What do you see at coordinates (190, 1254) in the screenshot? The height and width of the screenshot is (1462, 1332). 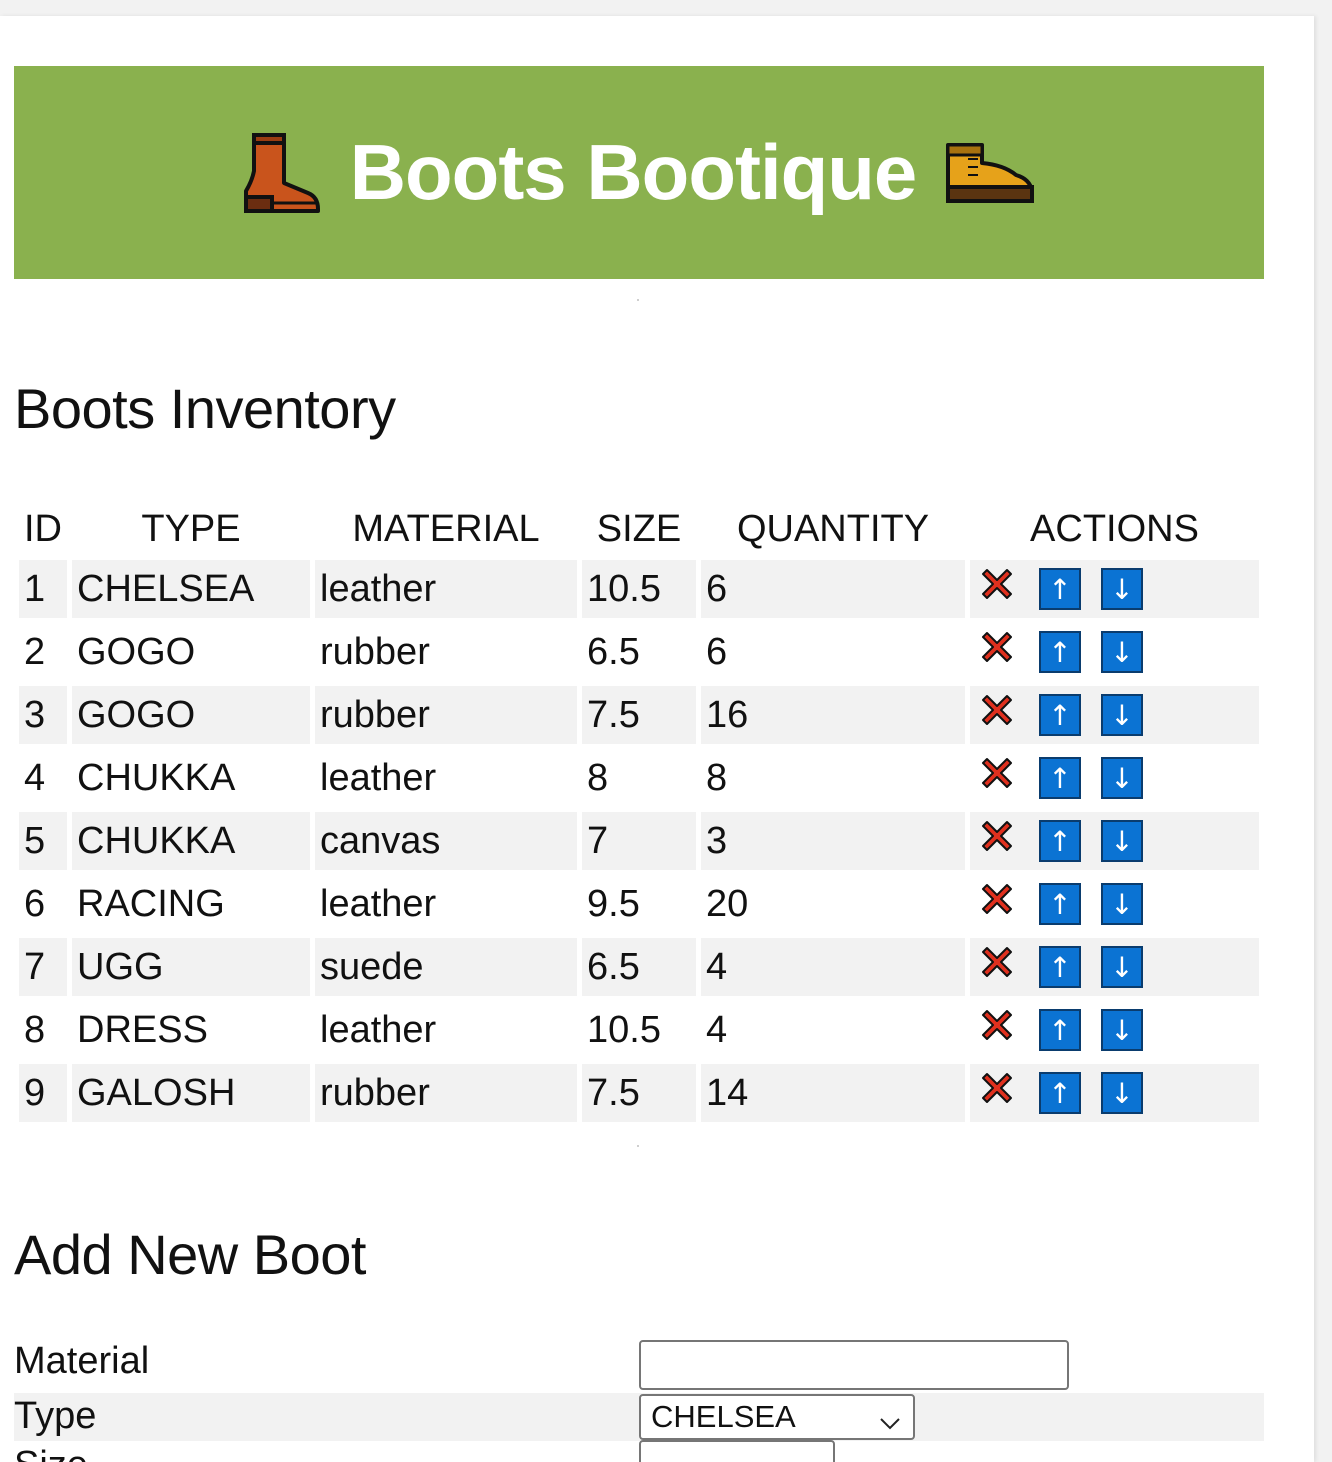 I see `add-boot-heading: Add New Boot` at bounding box center [190, 1254].